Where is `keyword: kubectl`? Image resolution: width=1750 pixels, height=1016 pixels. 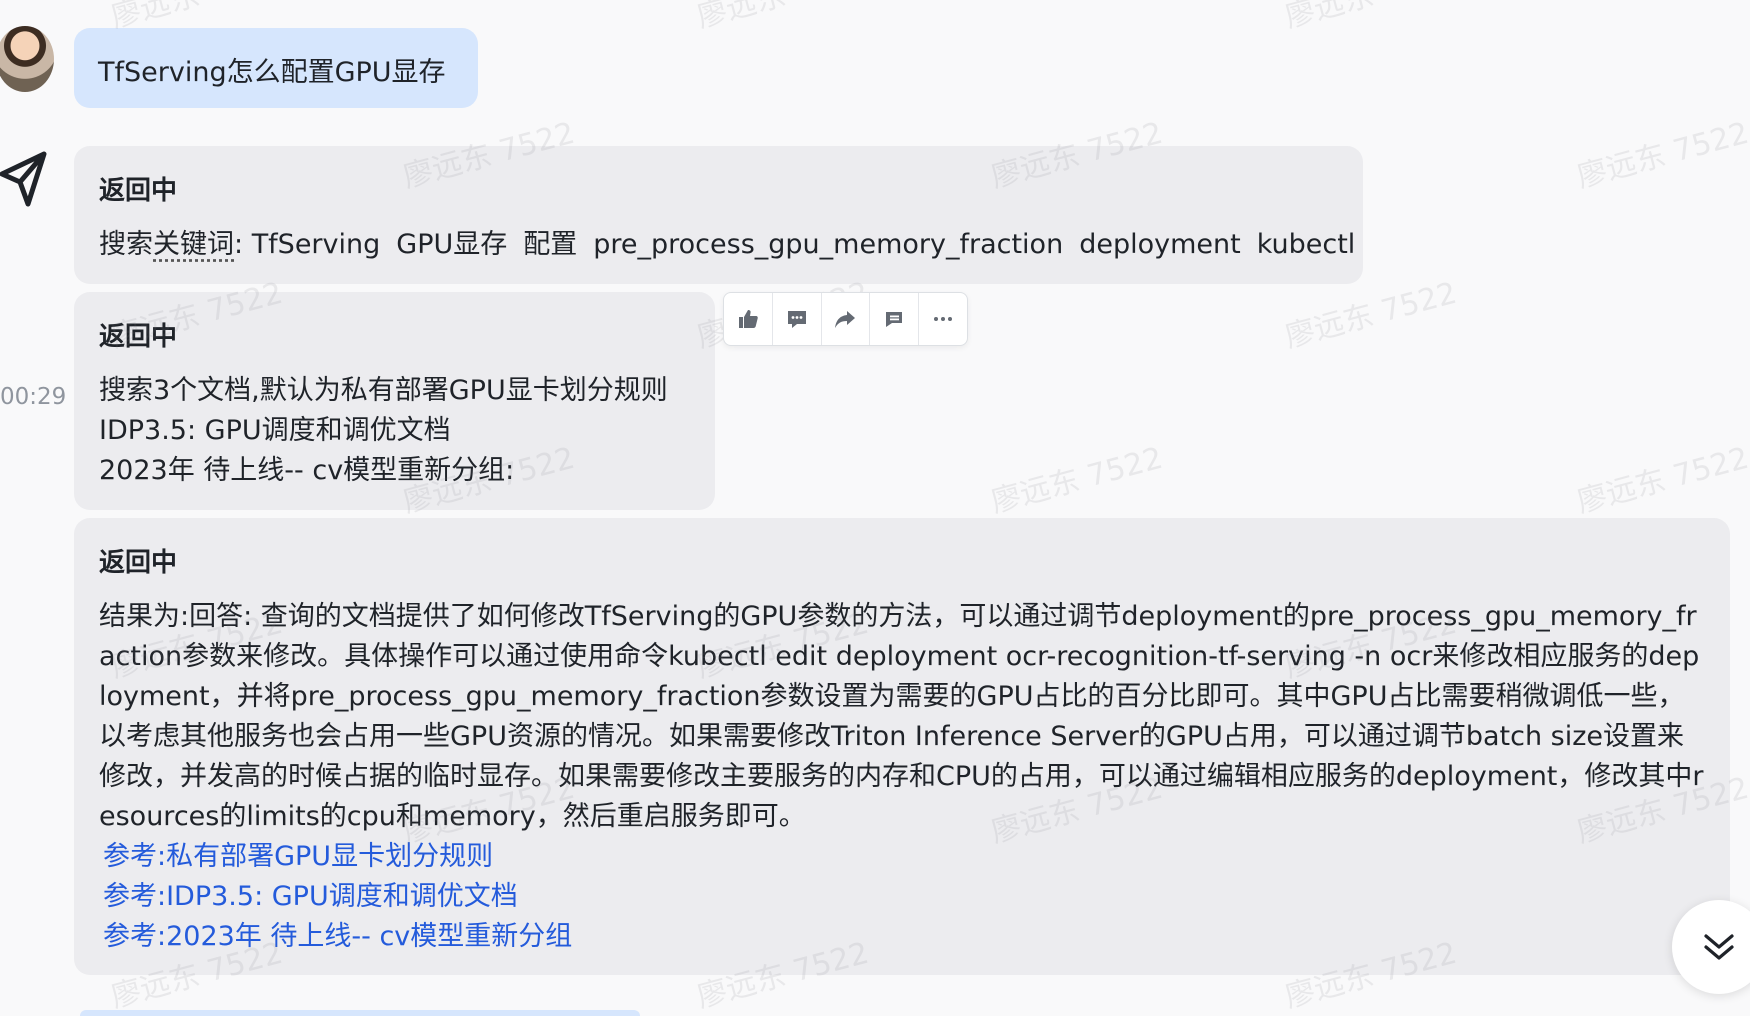 keyword: kubectl is located at coordinates (1306, 244).